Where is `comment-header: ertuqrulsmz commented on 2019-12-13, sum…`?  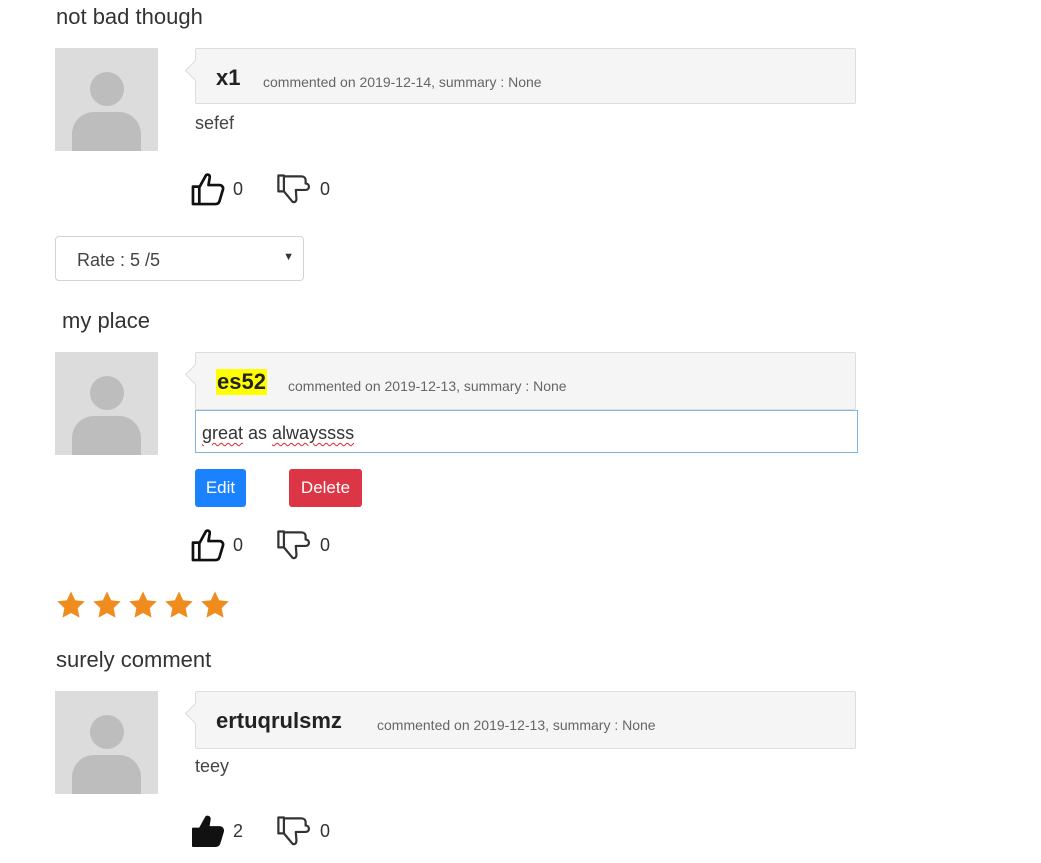
comment-header: ertuqrulsmz commented on 2019-12-13, sum… is located at coordinates (525, 720).